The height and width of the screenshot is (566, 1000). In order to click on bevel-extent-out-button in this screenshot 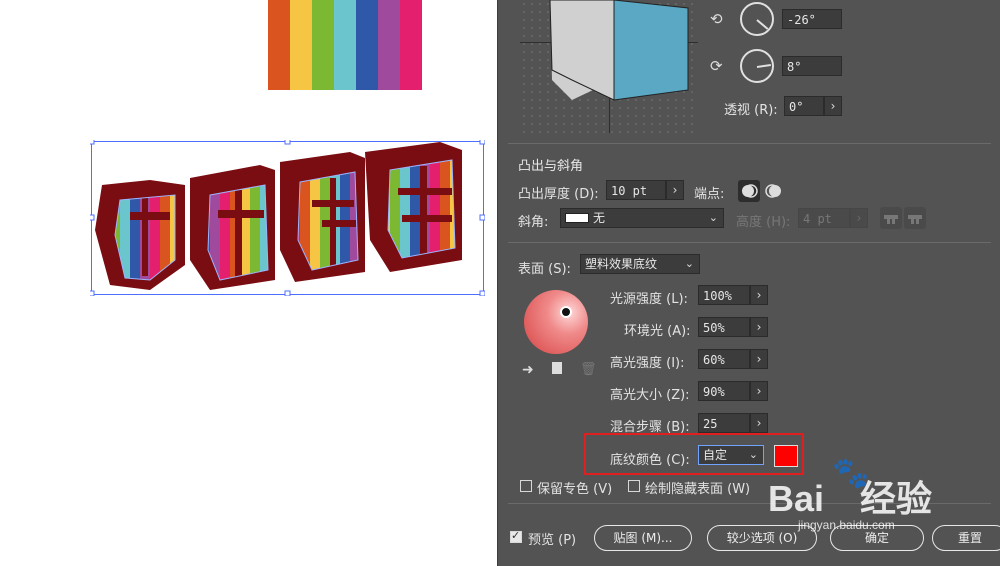, I will do `click(915, 218)`.